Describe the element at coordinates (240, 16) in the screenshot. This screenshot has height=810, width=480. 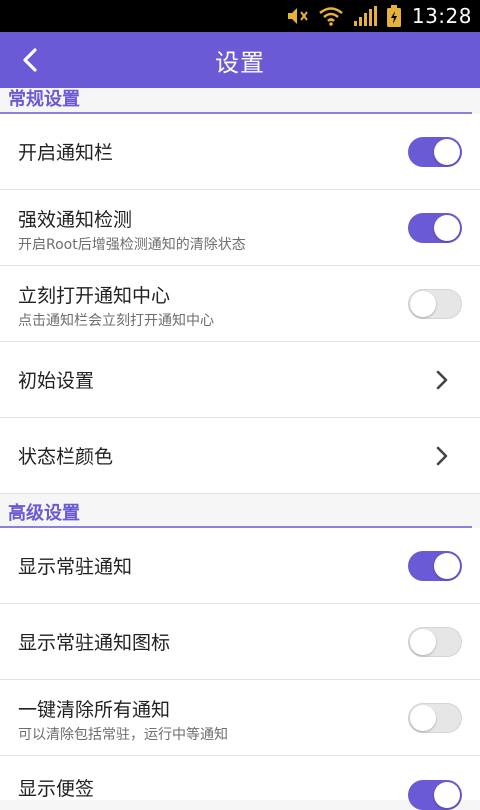
I see `status-bar: 13:28` at that location.